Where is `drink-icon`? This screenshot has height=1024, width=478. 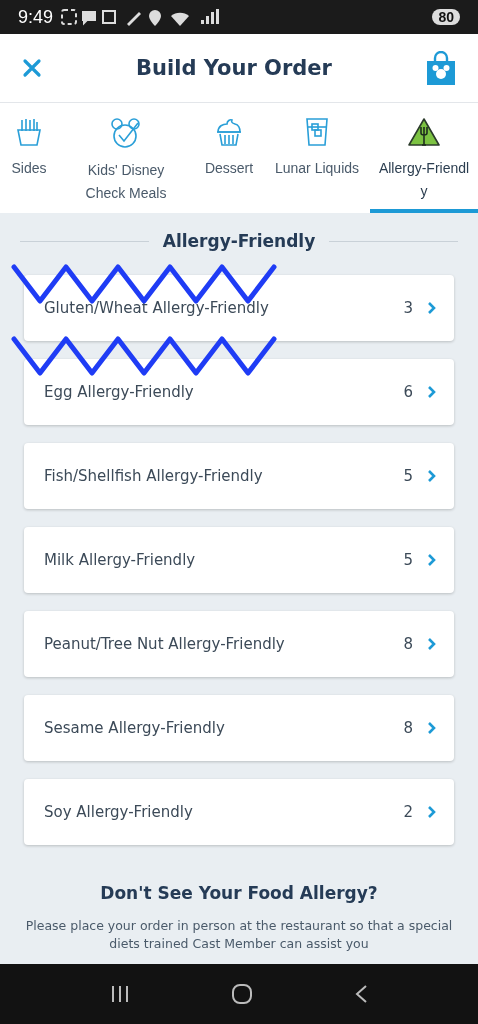 drink-icon is located at coordinates (317, 132).